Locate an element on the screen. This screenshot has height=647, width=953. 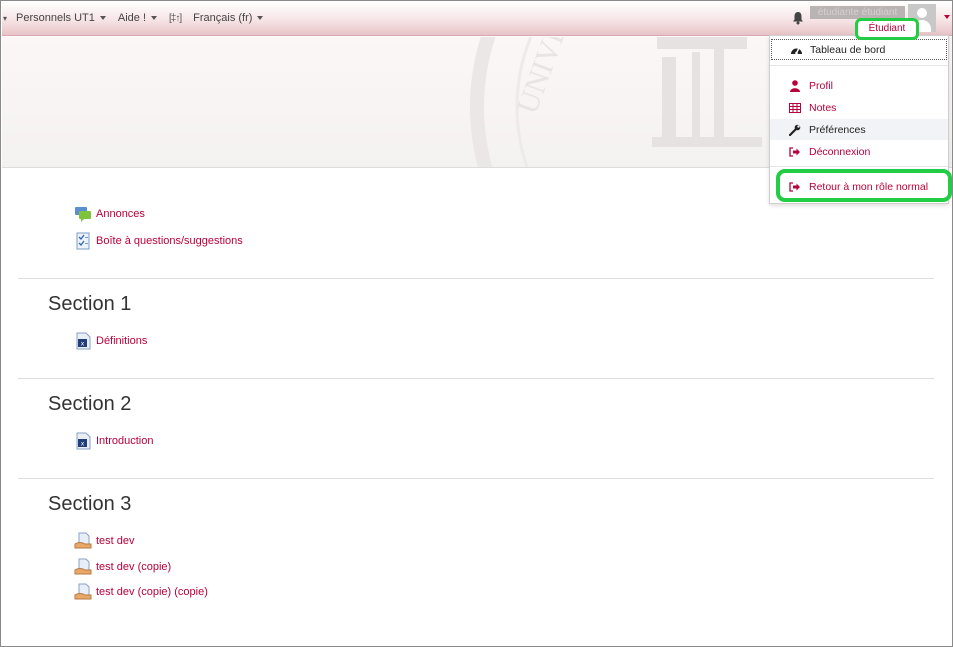
menu-item-tableau-de-bord-label: Tableau de bord is located at coordinates (848, 49).